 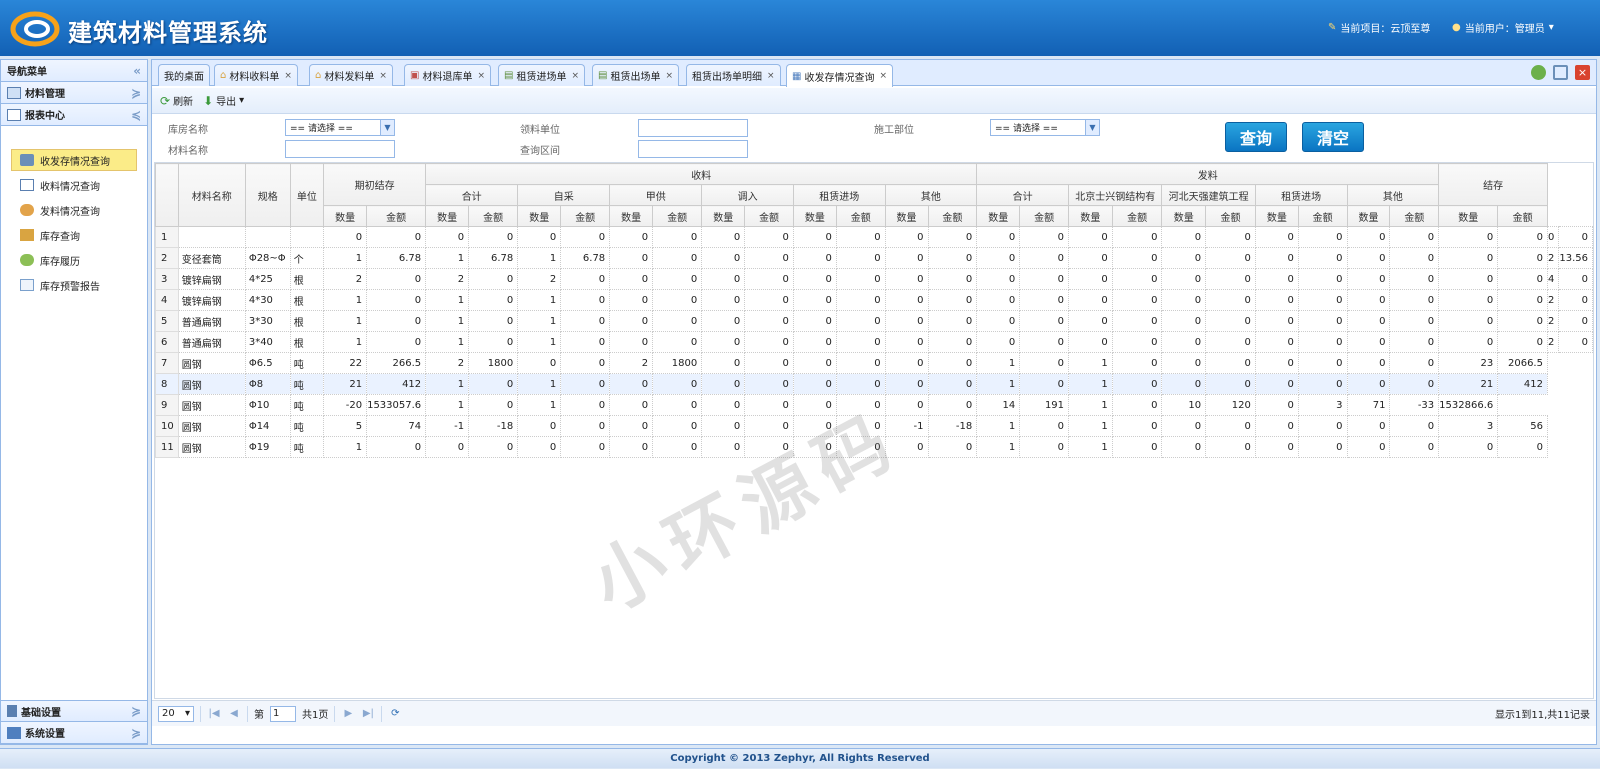 What do you see at coordinates (307, 195) in the screenshot?
I see `col-unit: 单位` at bounding box center [307, 195].